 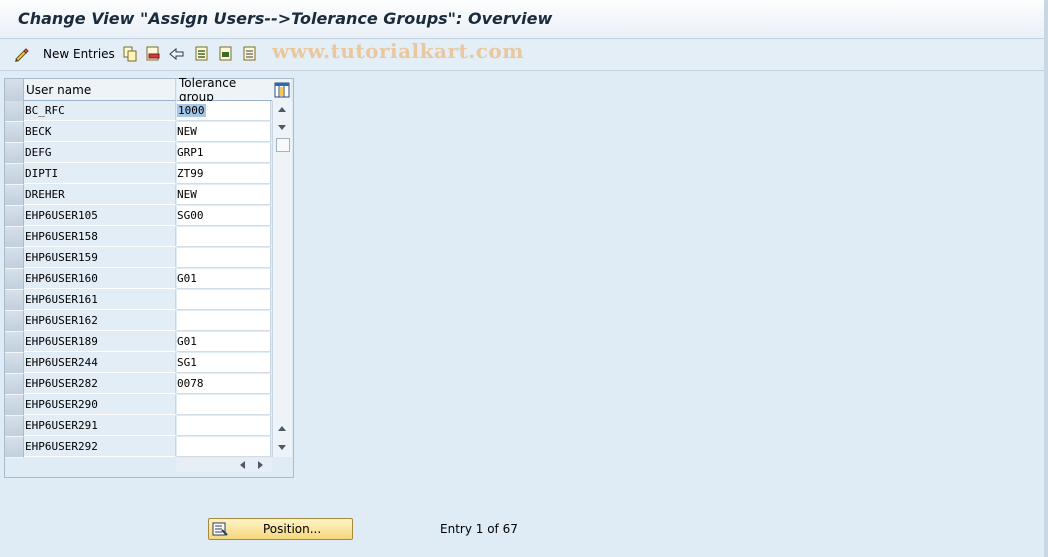 I want to click on cell-user-name: BECK, so click(x=100, y=132).